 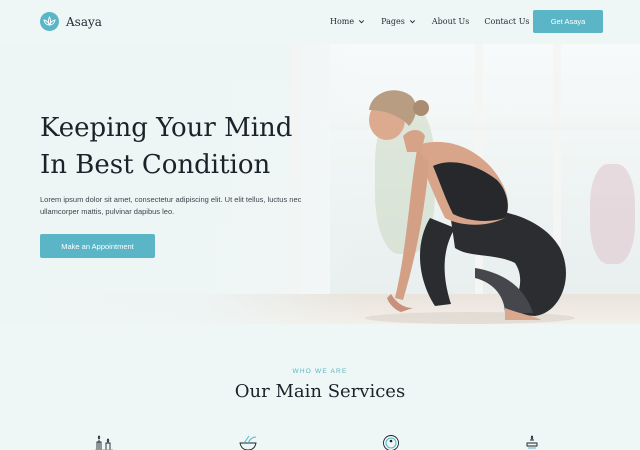 I want to click on brand-logo: Asaya, so click(x=71, y=21).